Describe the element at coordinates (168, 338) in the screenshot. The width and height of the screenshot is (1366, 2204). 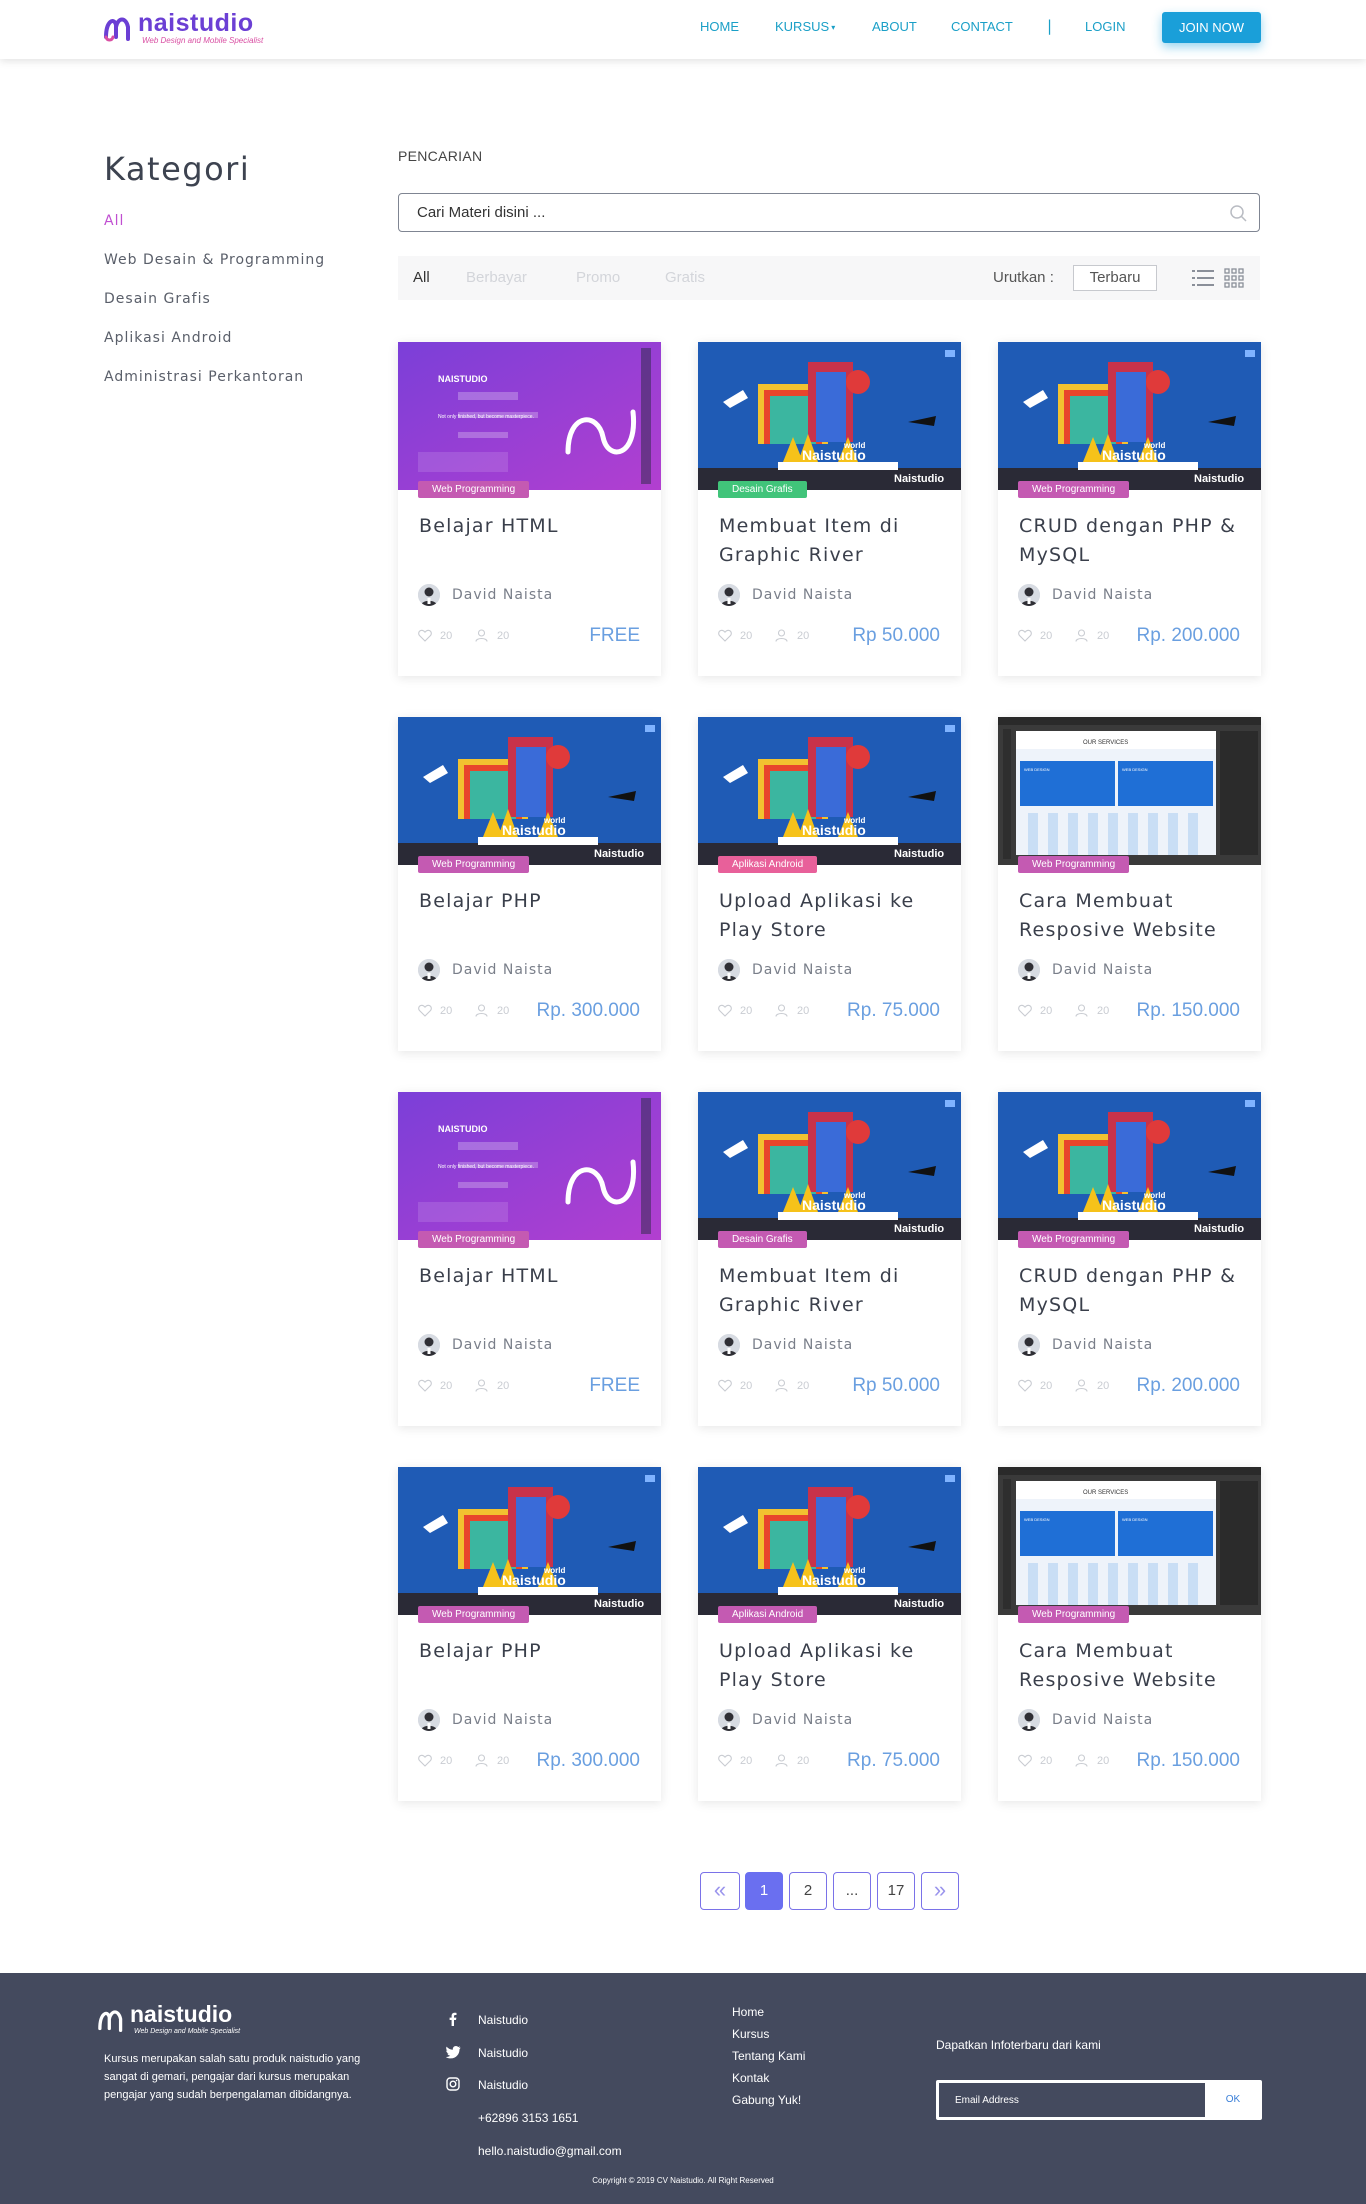
I see `sidebar-item-aplikasi-android: Aplikasi Android` at that location.